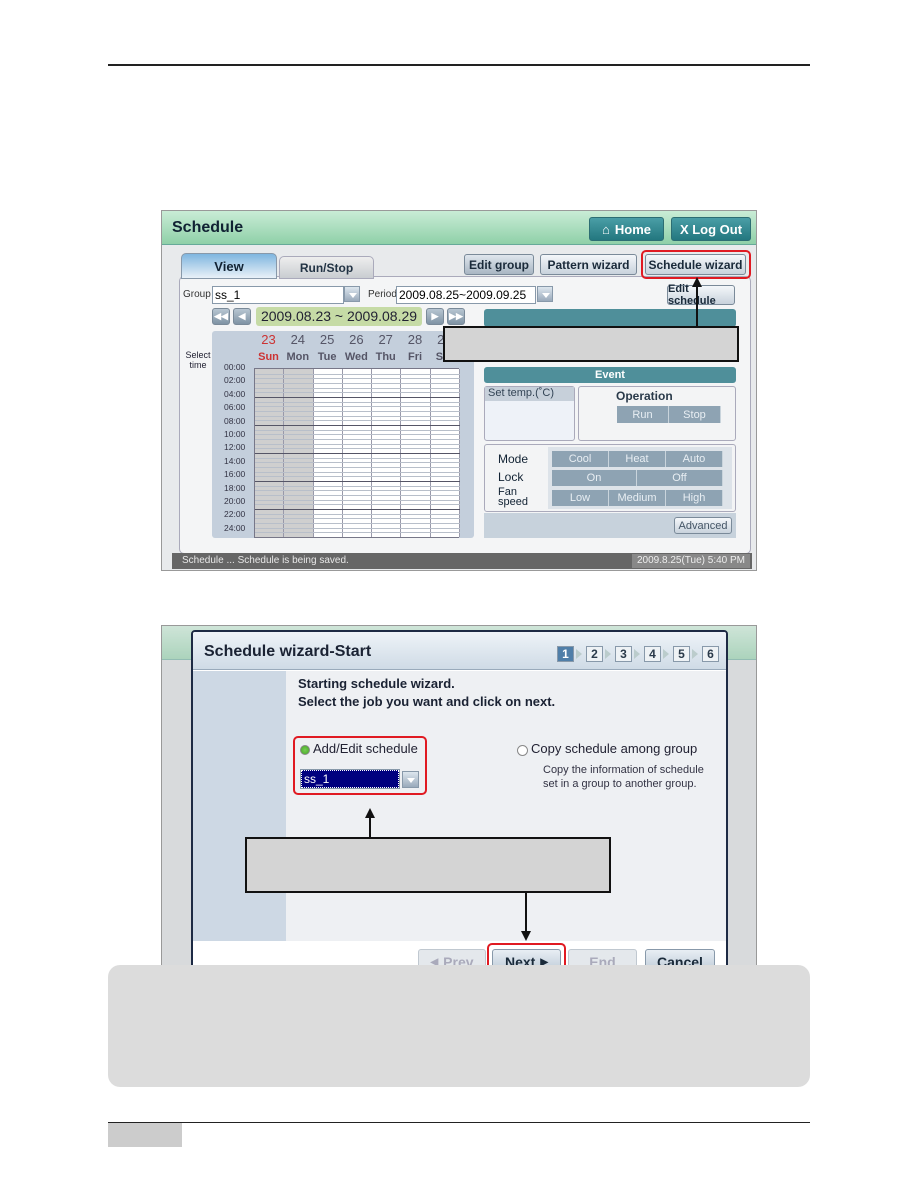 Image resolution: width=918 pixels, height=1188 pixels. I want to click on time-label: 22:00, so click(235, 514).